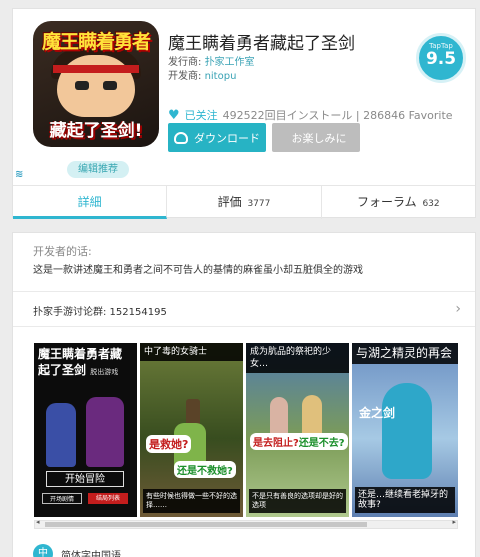  Describe the element at coordinates (96, 69) in the screenshot. I see `icon-headband` at that location.